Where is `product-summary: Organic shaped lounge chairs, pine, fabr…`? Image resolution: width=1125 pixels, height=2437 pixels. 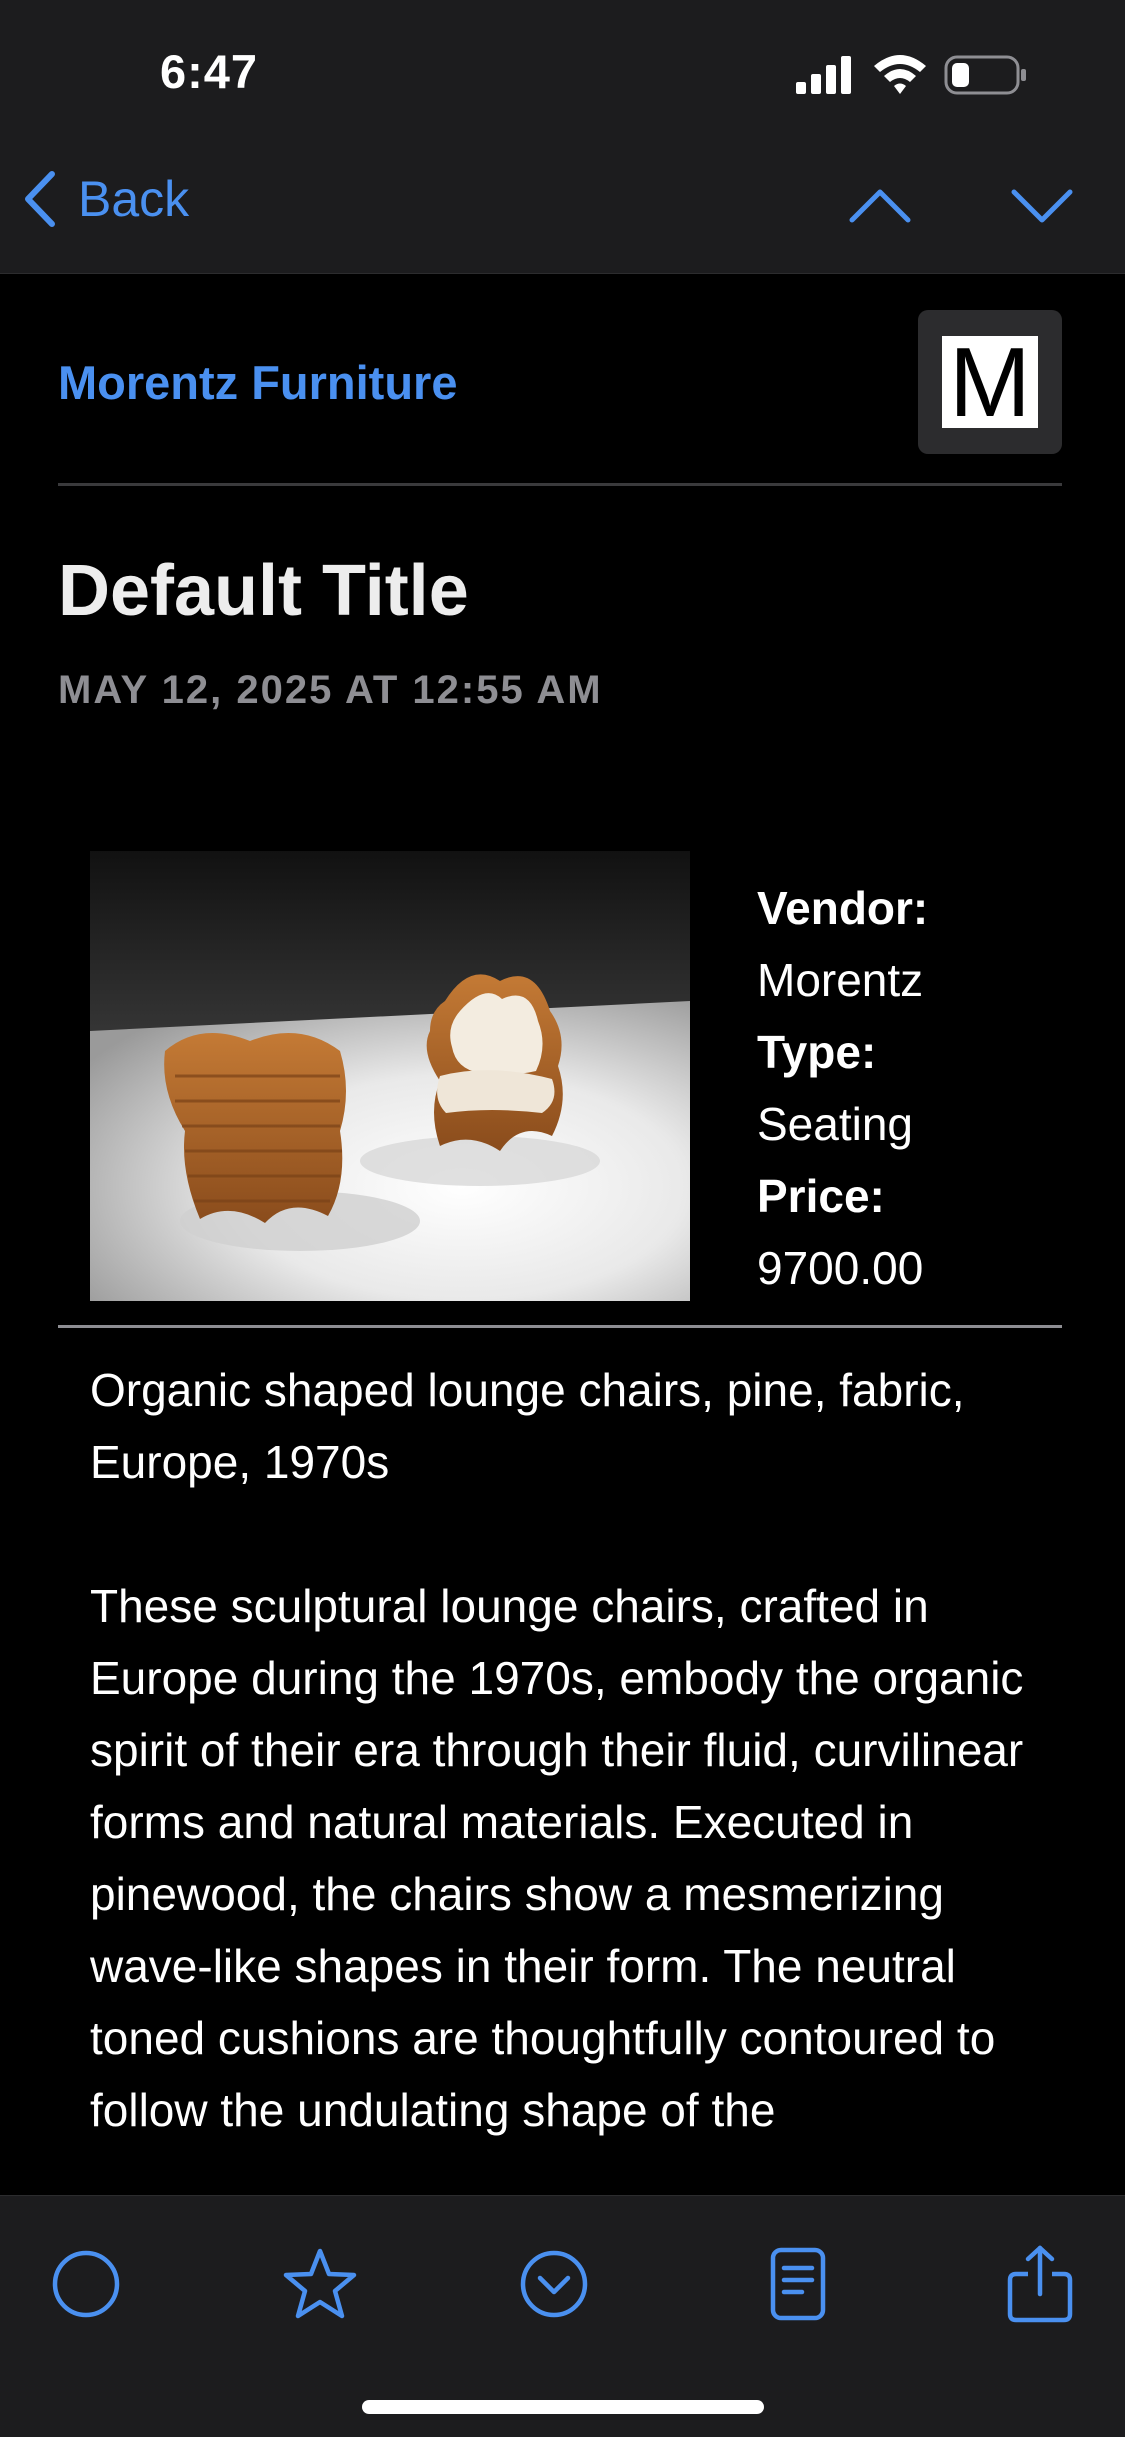 product-summary: Organic shaped lounge chairs, pine, fabr… is located at coordinates (527, 1426).